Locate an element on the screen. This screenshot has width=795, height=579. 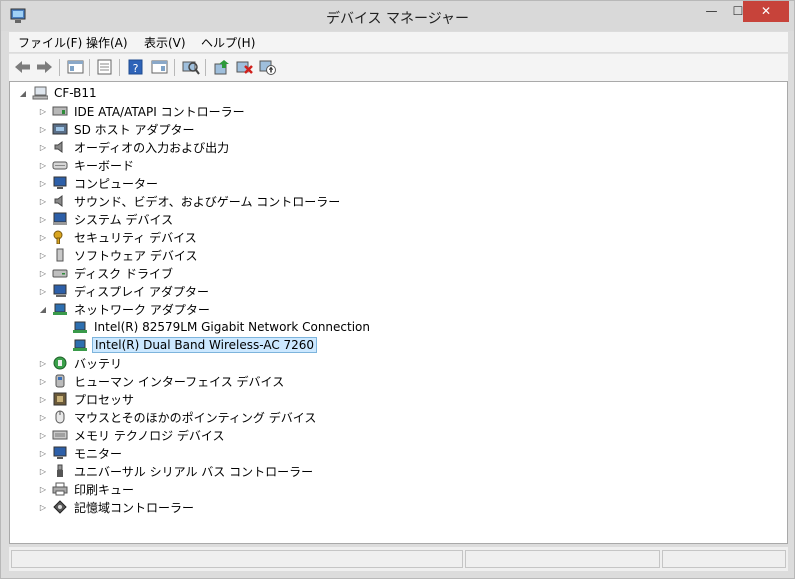
menu-action: 操作(A) is located at coordinates (107, 42).